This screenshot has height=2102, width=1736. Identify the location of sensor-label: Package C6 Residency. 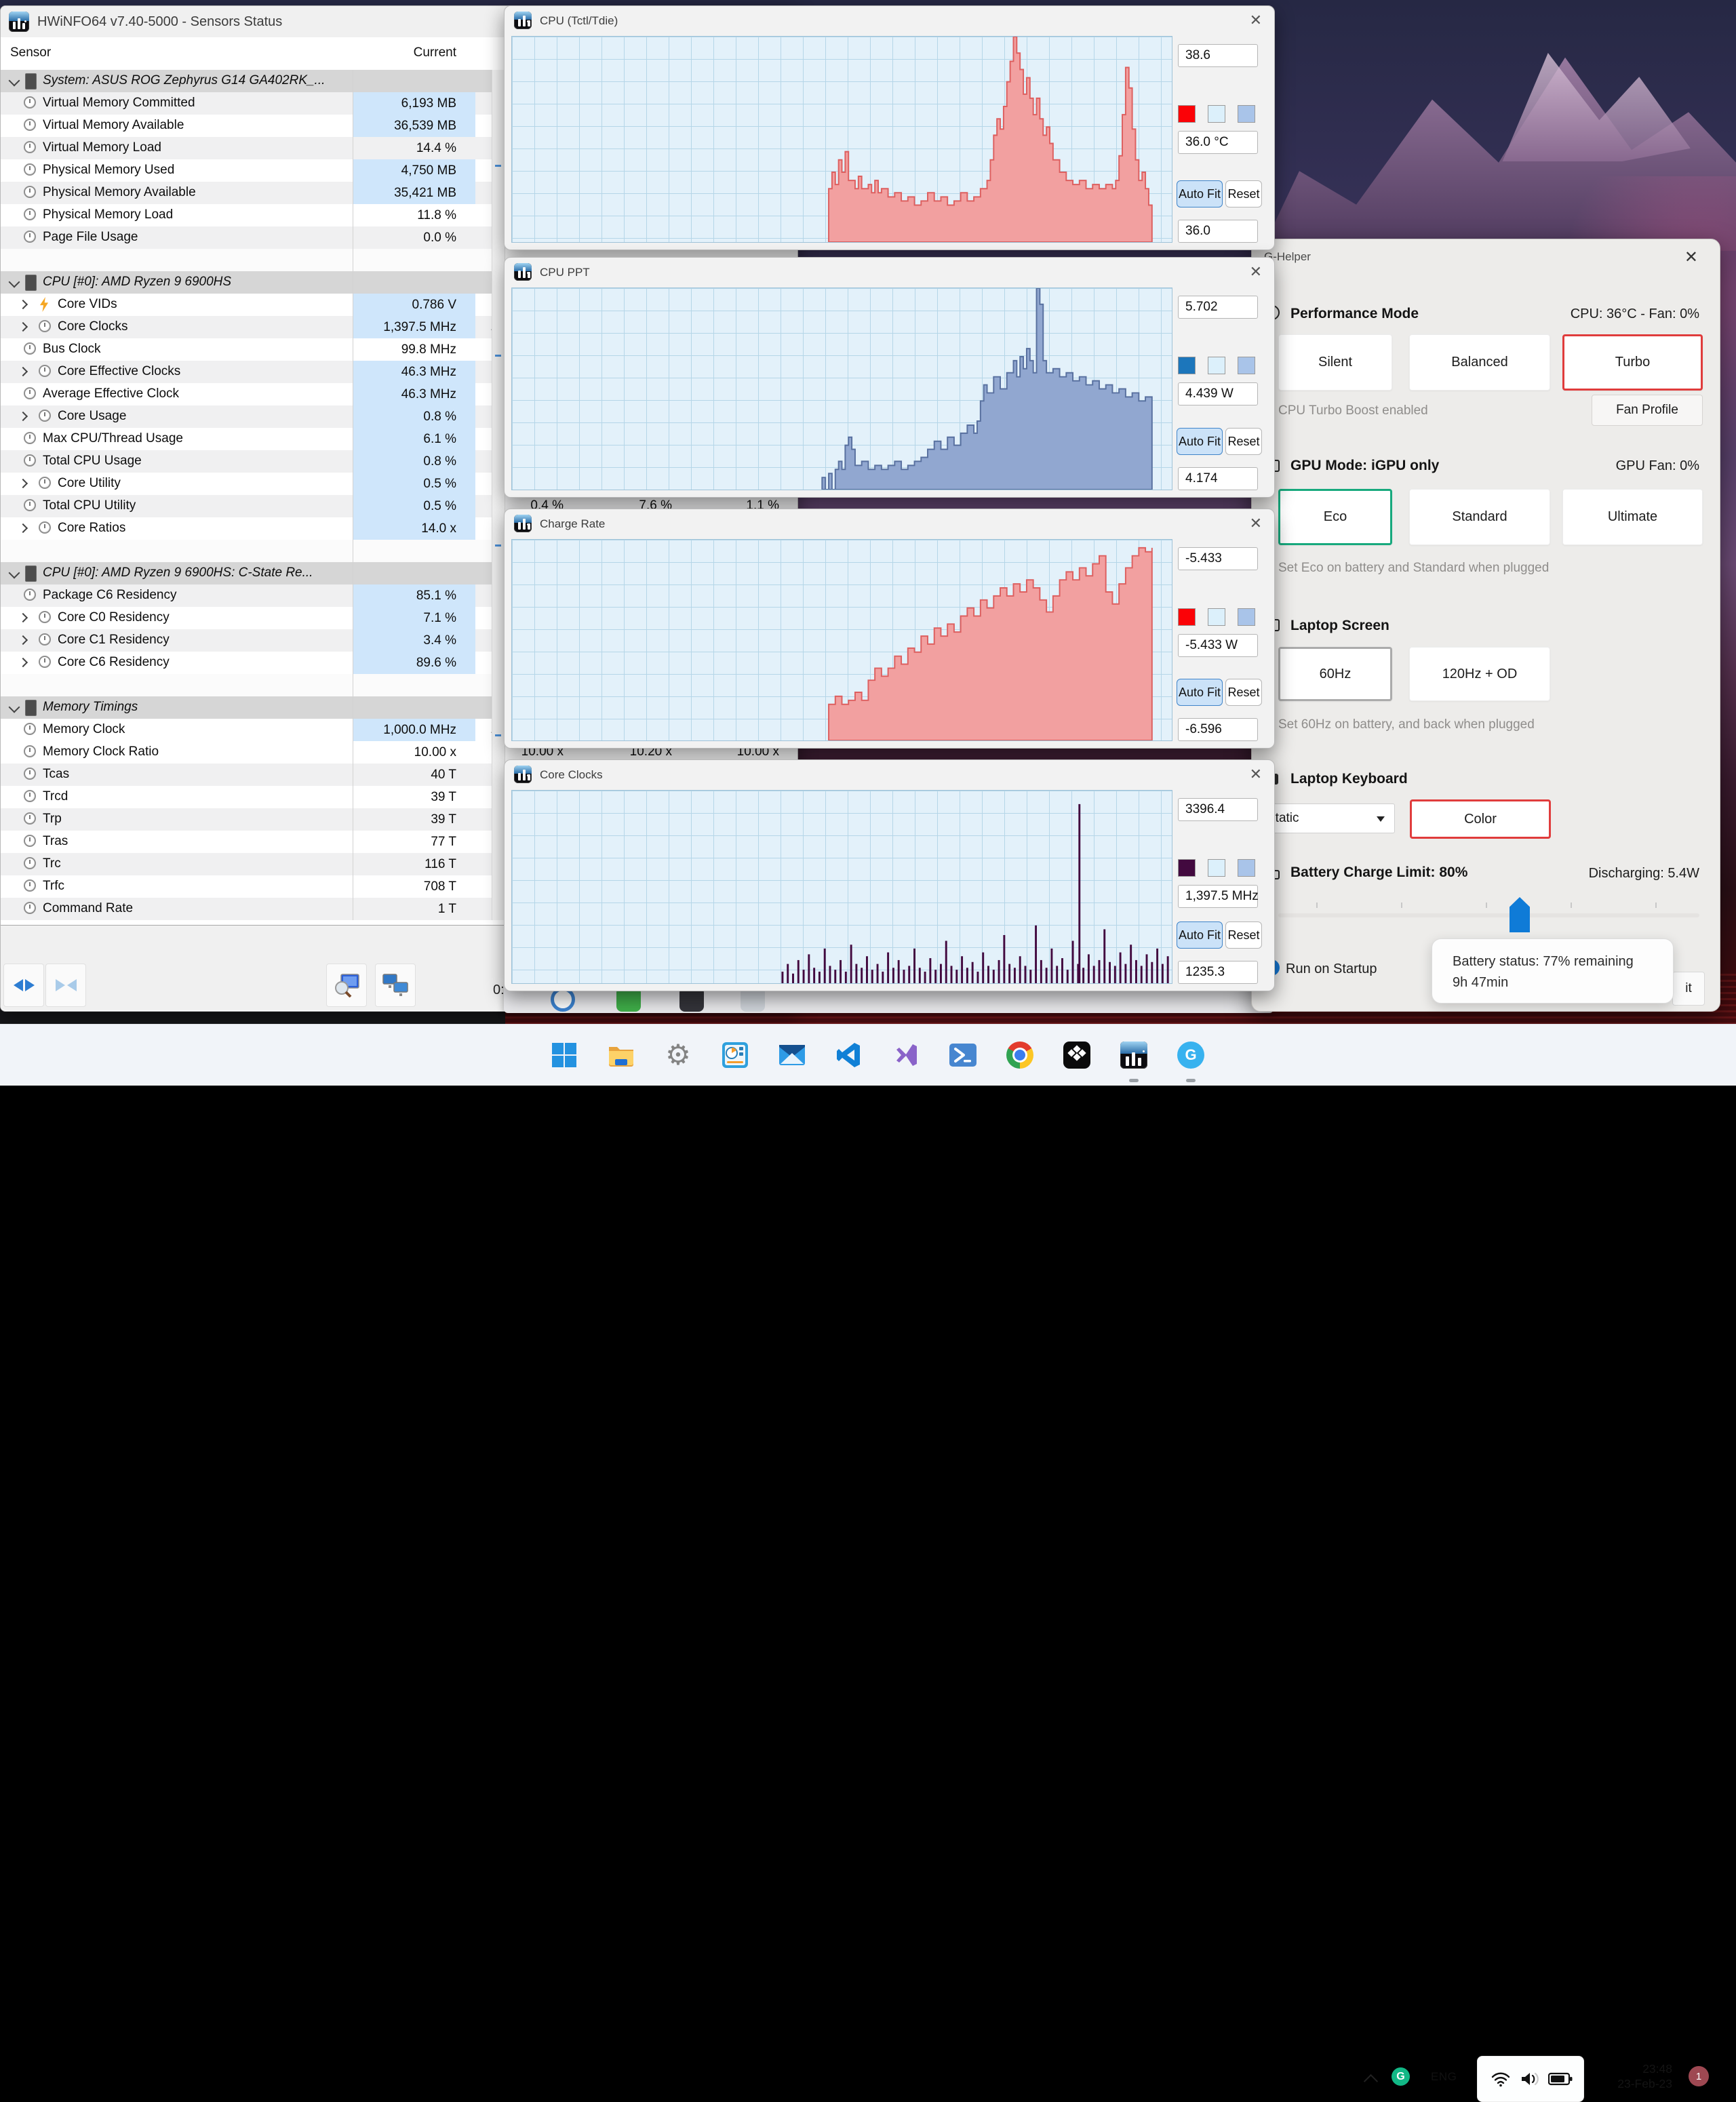
(110, 595).